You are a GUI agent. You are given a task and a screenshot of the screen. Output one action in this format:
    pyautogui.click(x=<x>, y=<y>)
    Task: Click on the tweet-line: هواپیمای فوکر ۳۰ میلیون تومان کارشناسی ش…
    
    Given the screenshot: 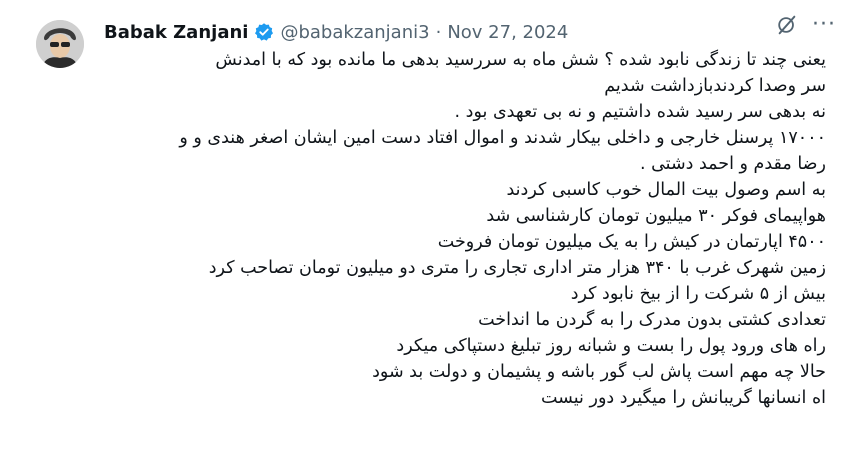 What is the action you would take?
    pyautogui.click(x=656, y=216)
    